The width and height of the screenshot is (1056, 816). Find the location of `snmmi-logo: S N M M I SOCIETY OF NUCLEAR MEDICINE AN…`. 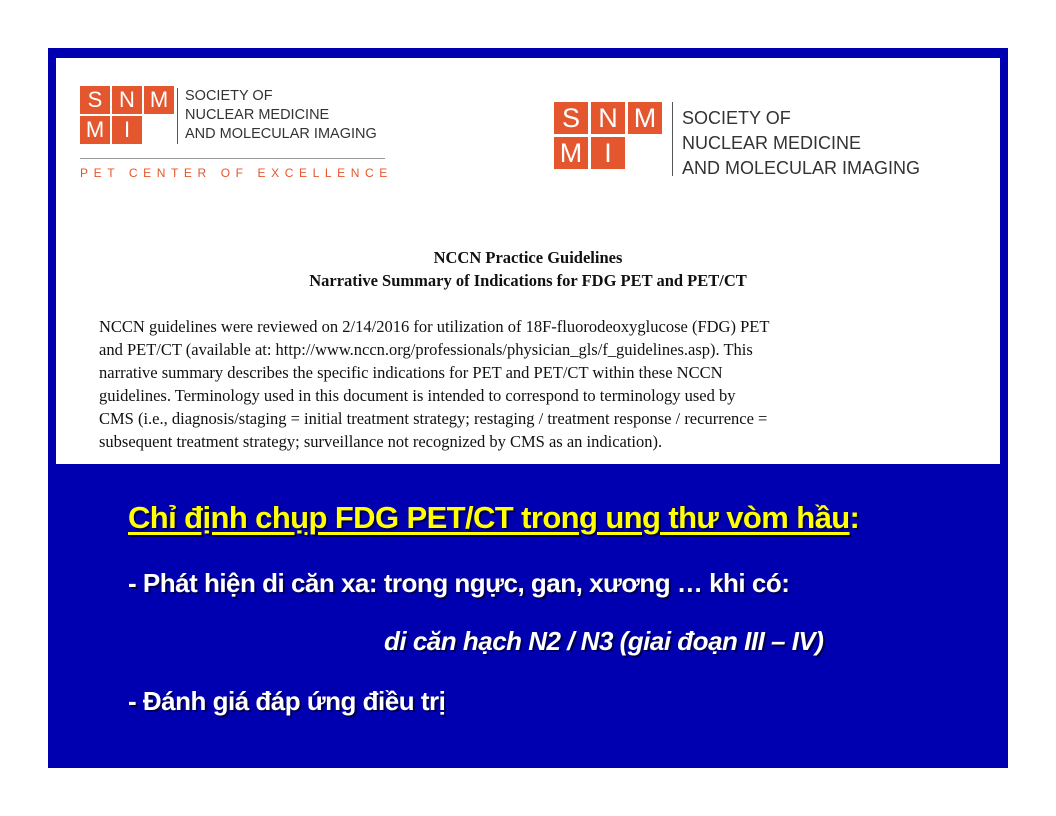

snmmi-logo: S N M M I SOCIETY OF NUCLEAR MEDICINE AN… is located at coordinates (744, 142).